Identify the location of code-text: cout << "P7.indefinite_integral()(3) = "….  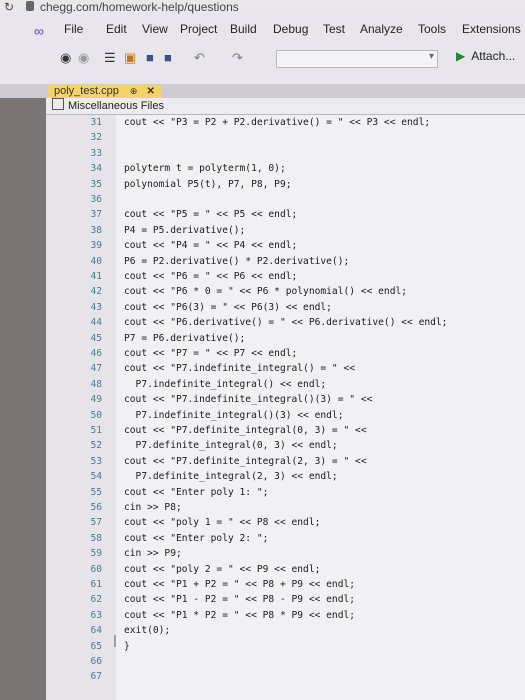
(248, 400).